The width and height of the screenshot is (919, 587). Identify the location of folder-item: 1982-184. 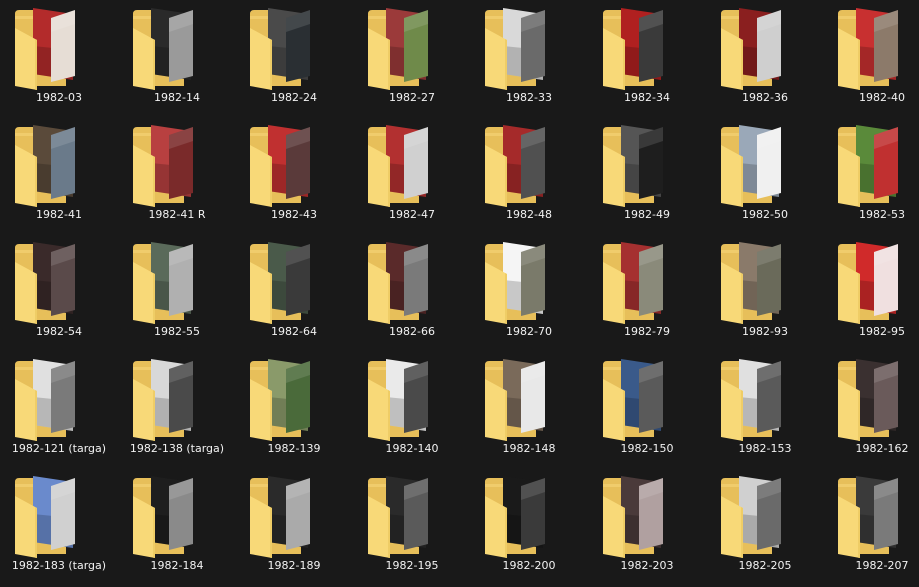
(177, 525).